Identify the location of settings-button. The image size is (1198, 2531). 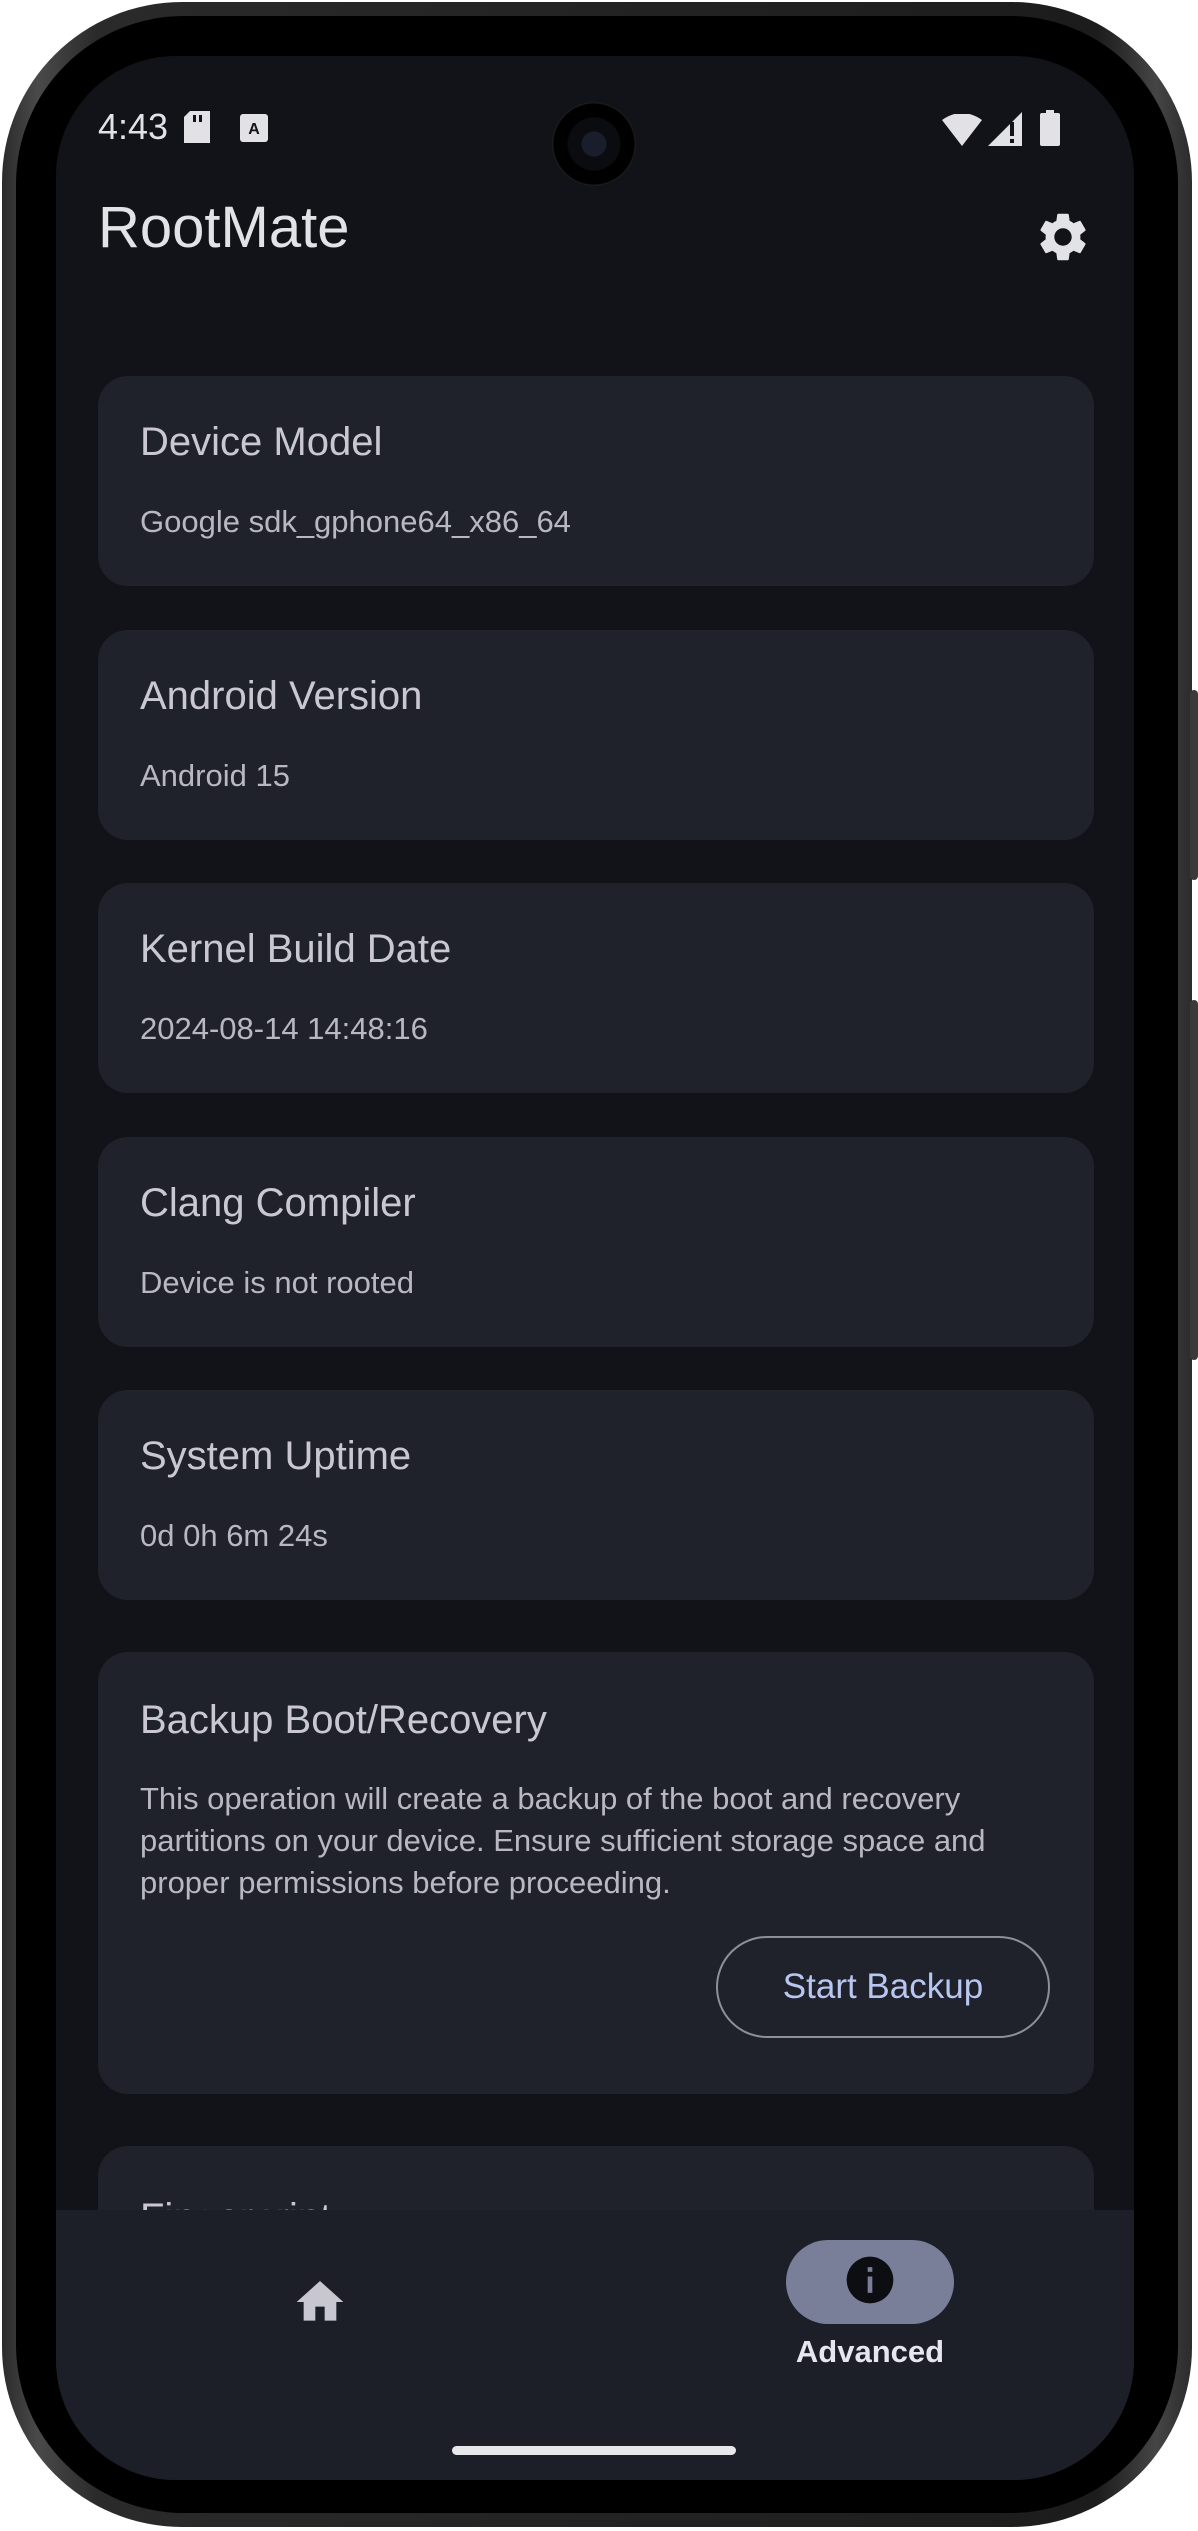
(1063, 239).